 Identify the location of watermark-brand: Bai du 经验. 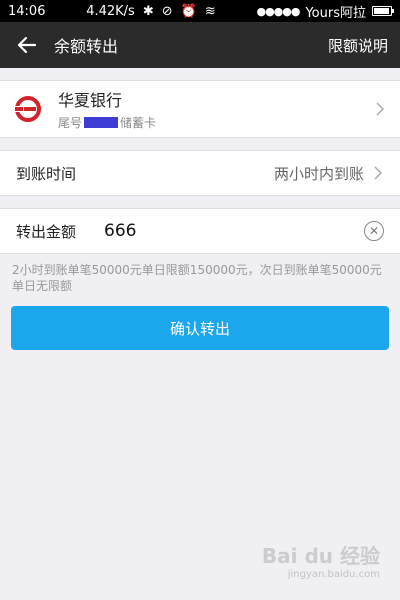
(320, 556).